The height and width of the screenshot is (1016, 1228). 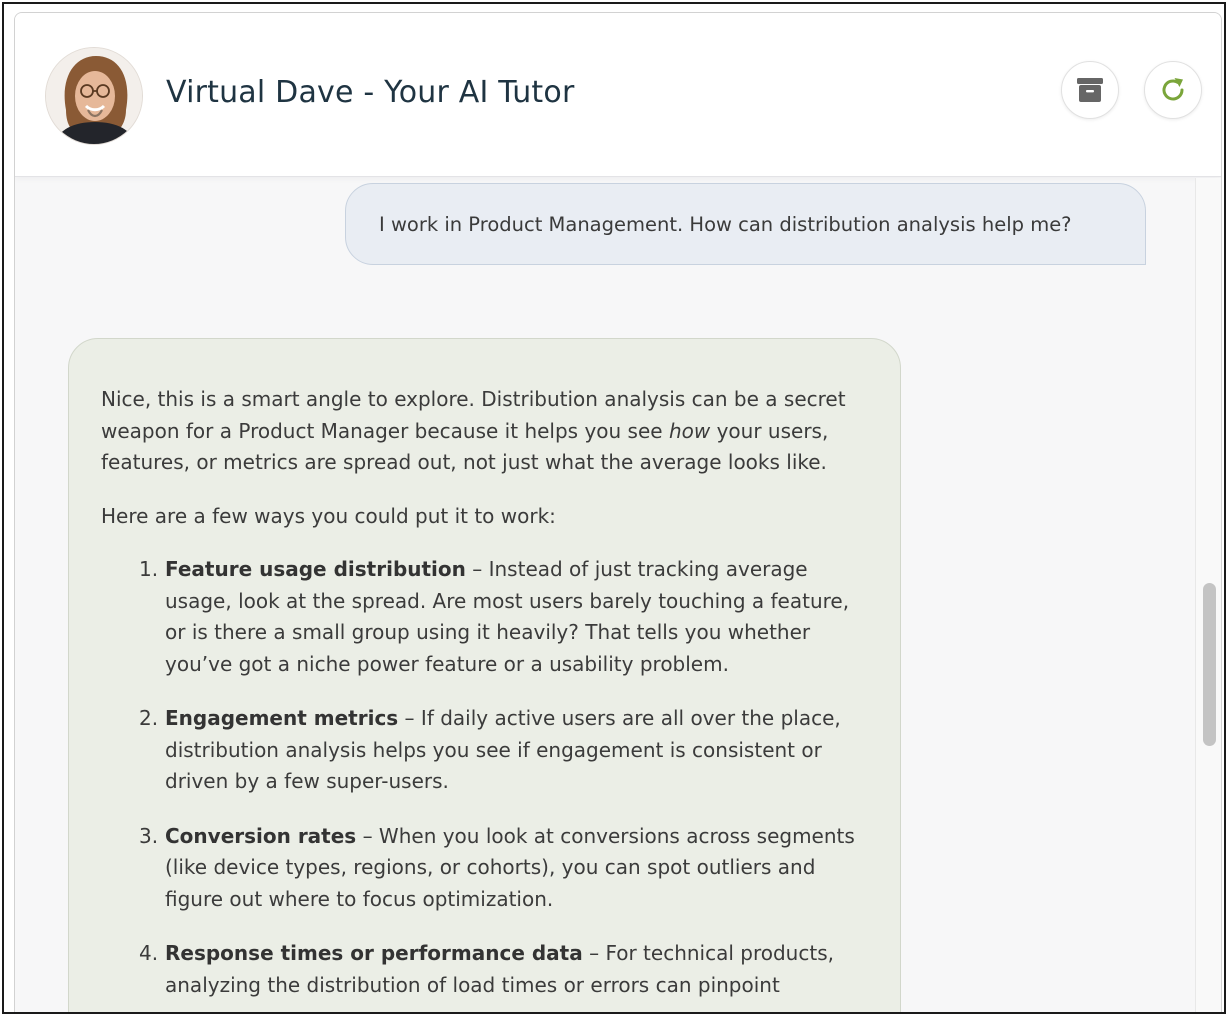 I want to click on intro-emphasis: how, so click(x=689, y=430).